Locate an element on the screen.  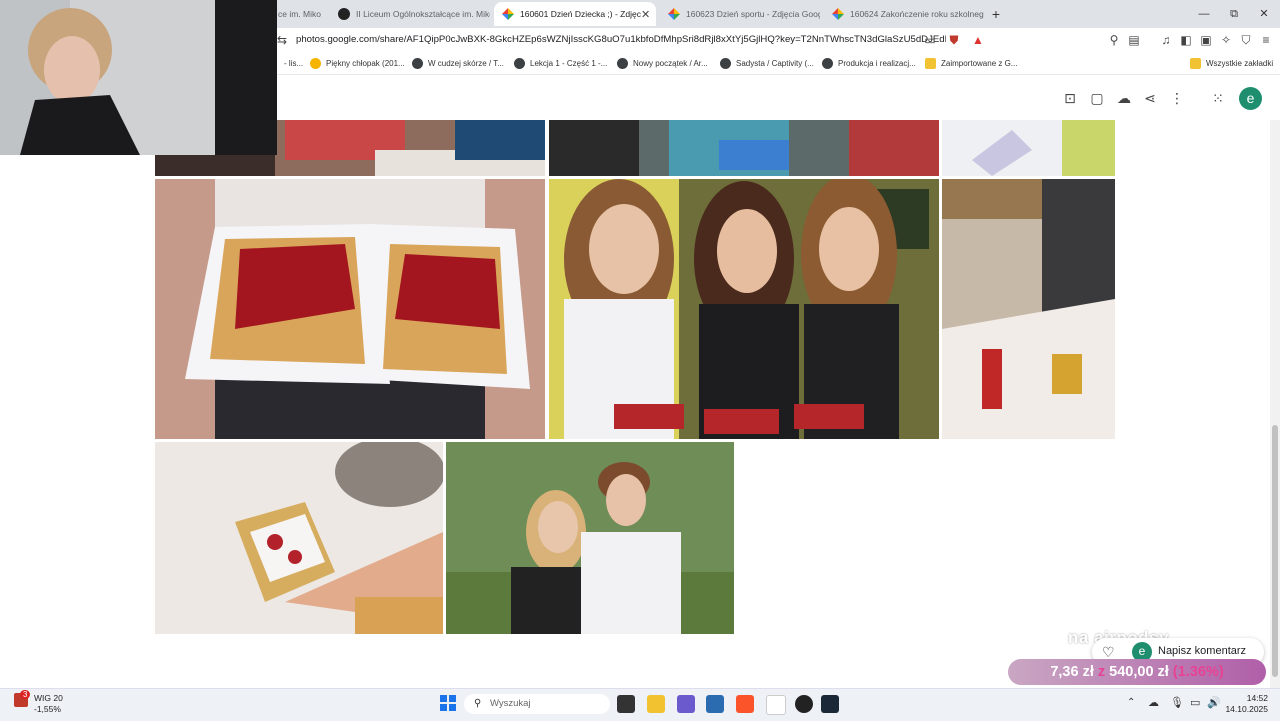
windows-start-icon is located at coordinates (448, 703).